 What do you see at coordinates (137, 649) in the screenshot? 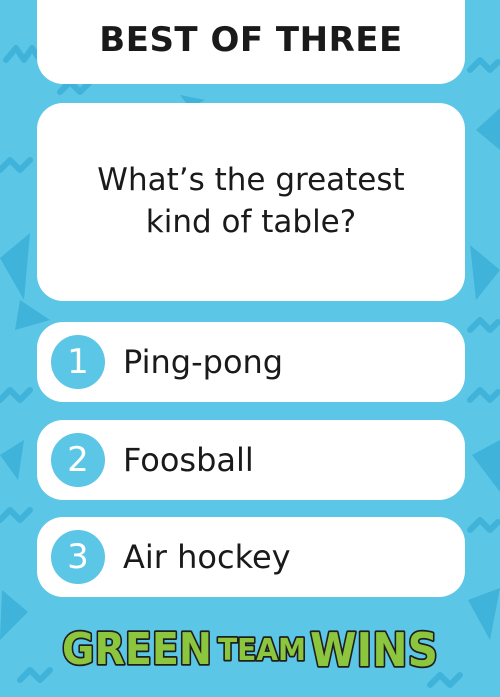
I see `logo-word-green: GREEN` at bounding box center [137, 649].